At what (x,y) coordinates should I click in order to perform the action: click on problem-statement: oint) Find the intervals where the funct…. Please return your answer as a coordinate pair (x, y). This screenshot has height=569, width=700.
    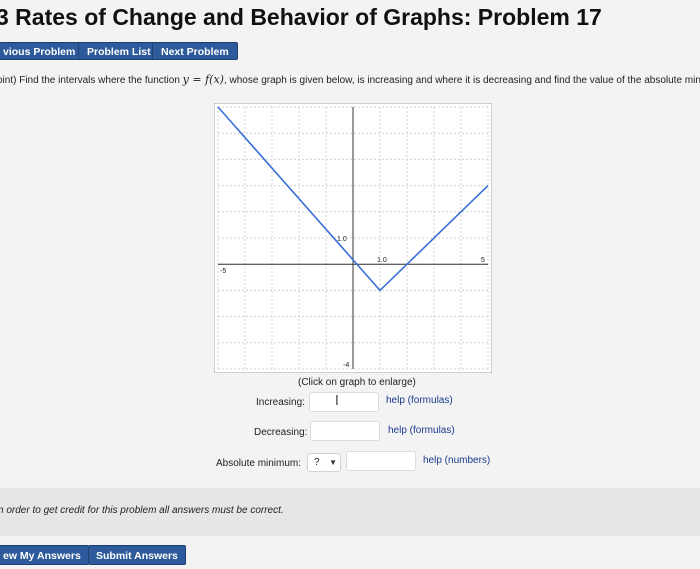
    Looking at the image, I should click on (350, 79).